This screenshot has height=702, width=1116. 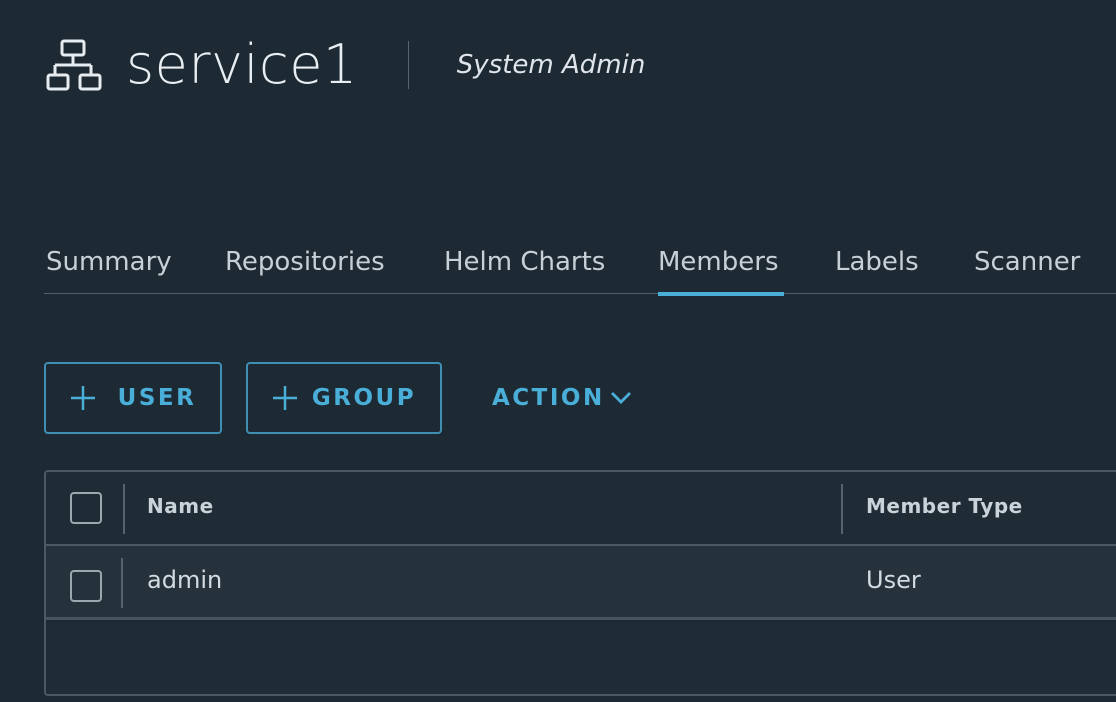 I want to click on add-user-button: USER, so click(x=133, y=398).